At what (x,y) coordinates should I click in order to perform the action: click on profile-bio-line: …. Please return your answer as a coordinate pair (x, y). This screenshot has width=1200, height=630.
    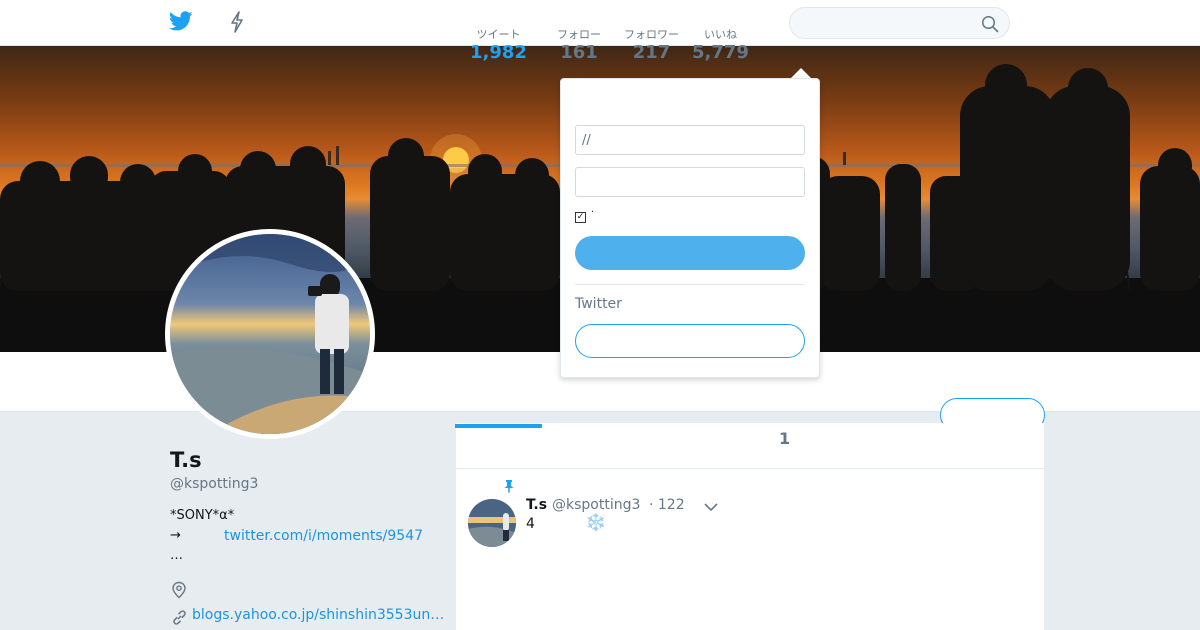
    Looking at the image, I should click on (176, 555).